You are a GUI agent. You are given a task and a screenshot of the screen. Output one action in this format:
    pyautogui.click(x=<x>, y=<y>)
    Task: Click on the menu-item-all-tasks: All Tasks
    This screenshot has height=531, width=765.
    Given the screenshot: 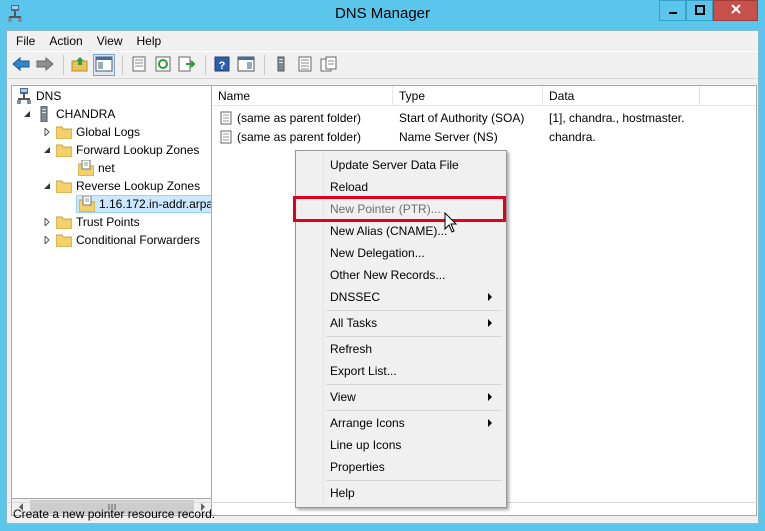 What is the action you would take?
    pyautogui.click(x=401, y=323)
    